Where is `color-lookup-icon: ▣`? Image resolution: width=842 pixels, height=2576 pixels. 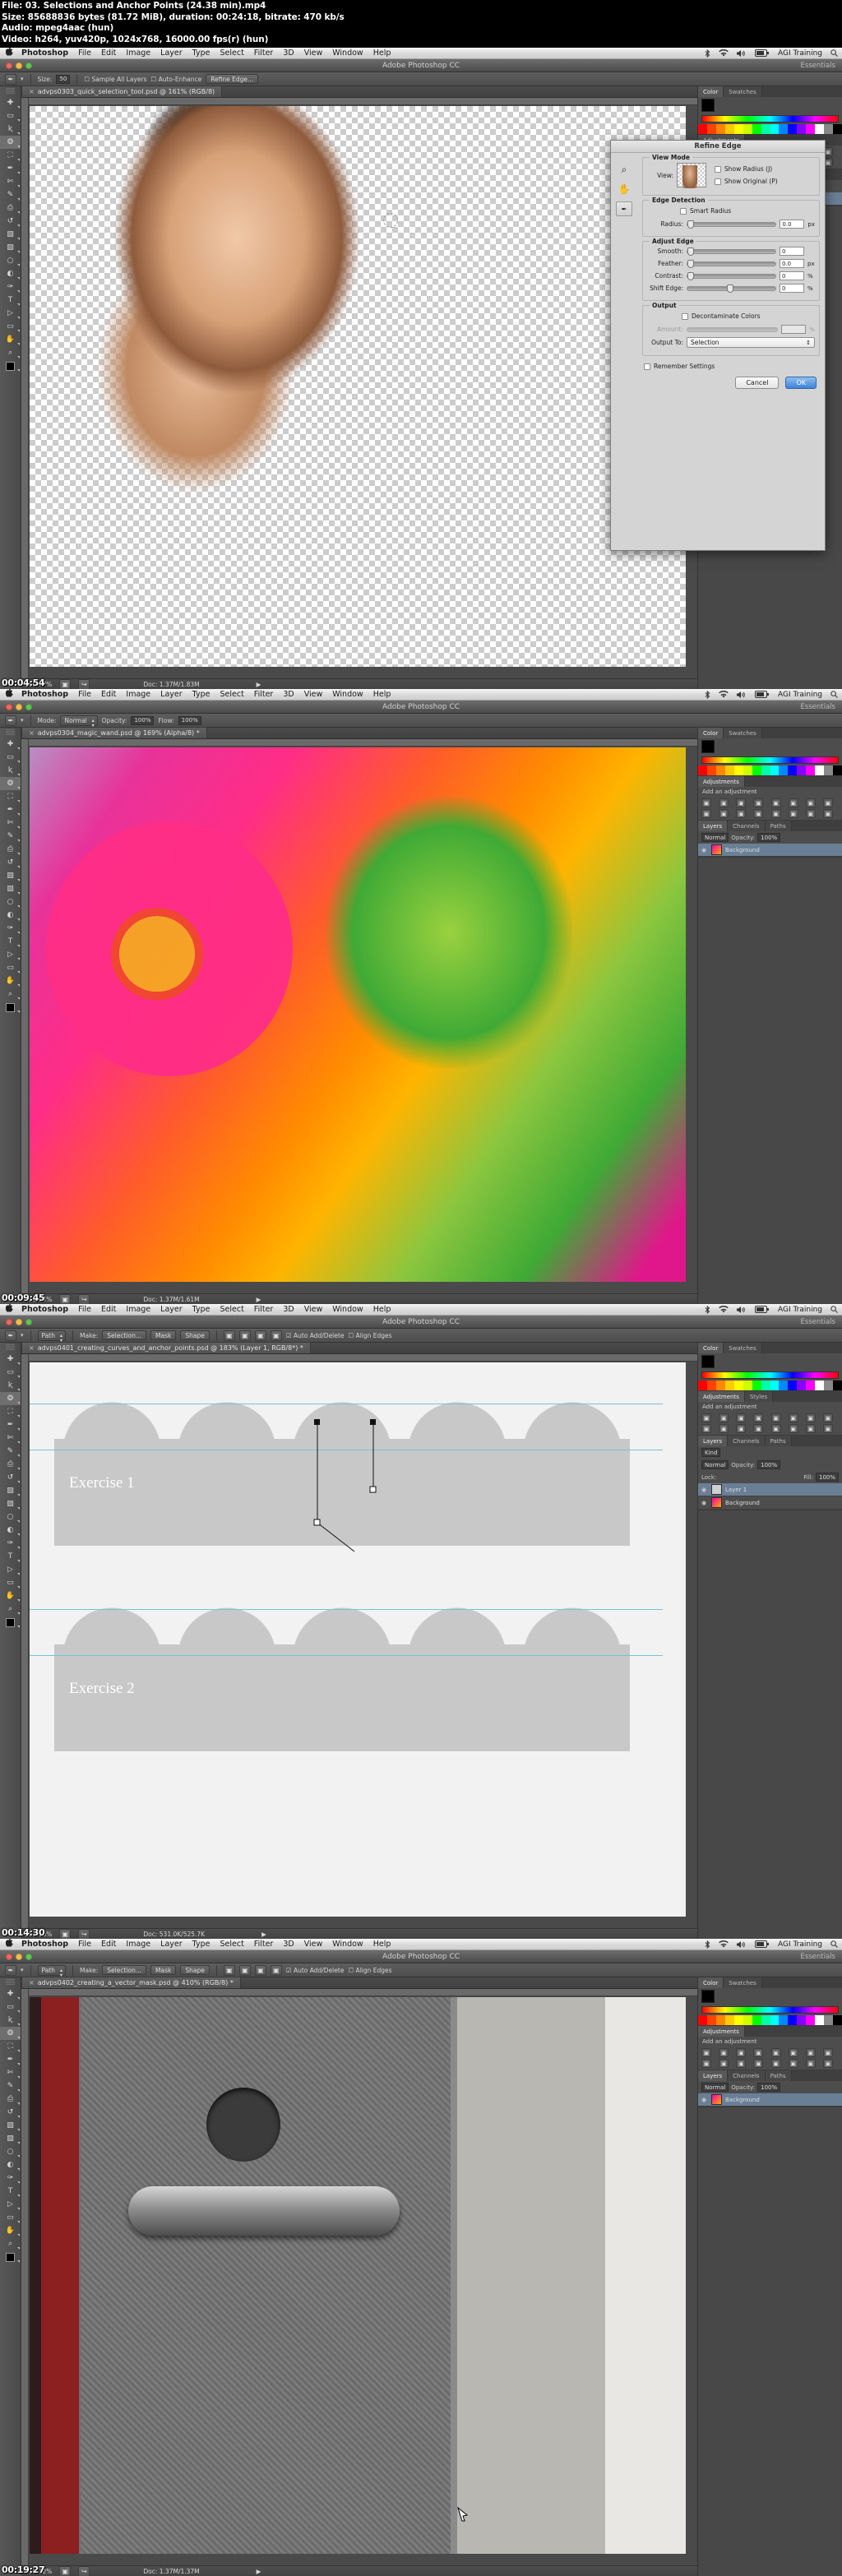
color-lookup-icon: ▣ is located at coordinates (741, 2063).